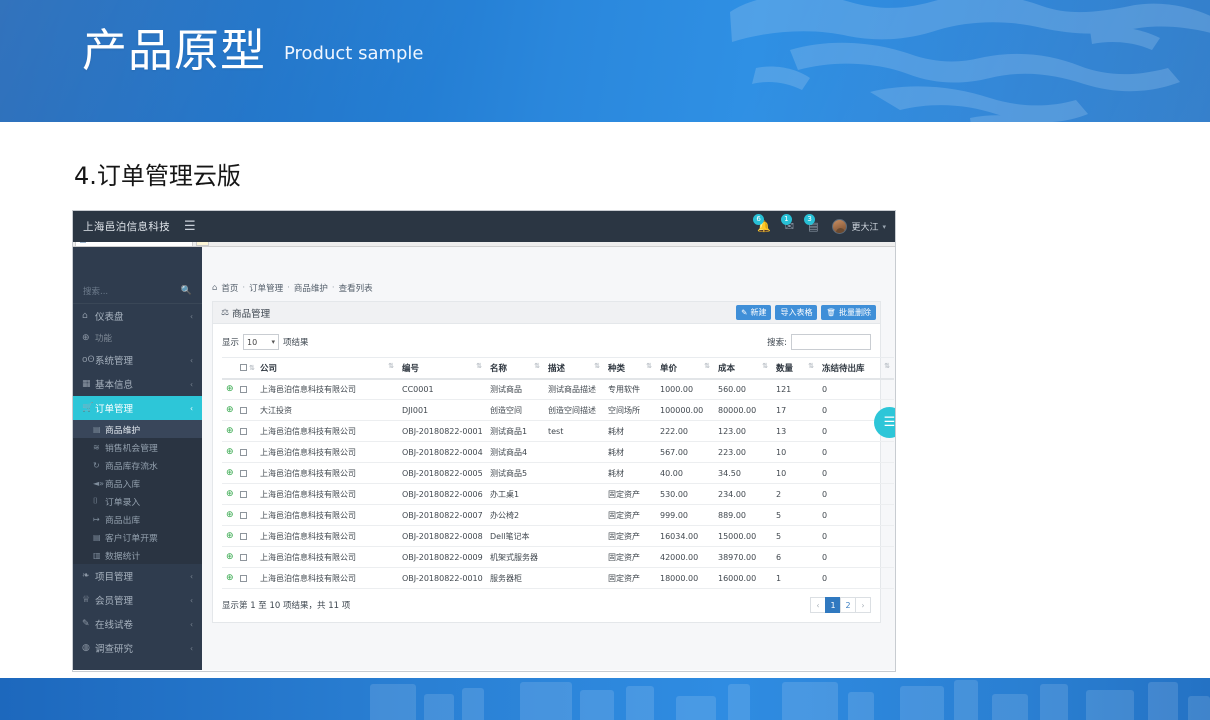 This screenshot has height=720, width=1210. I want to click on column-header-price: 单价 ⇅, so click(685, 368).